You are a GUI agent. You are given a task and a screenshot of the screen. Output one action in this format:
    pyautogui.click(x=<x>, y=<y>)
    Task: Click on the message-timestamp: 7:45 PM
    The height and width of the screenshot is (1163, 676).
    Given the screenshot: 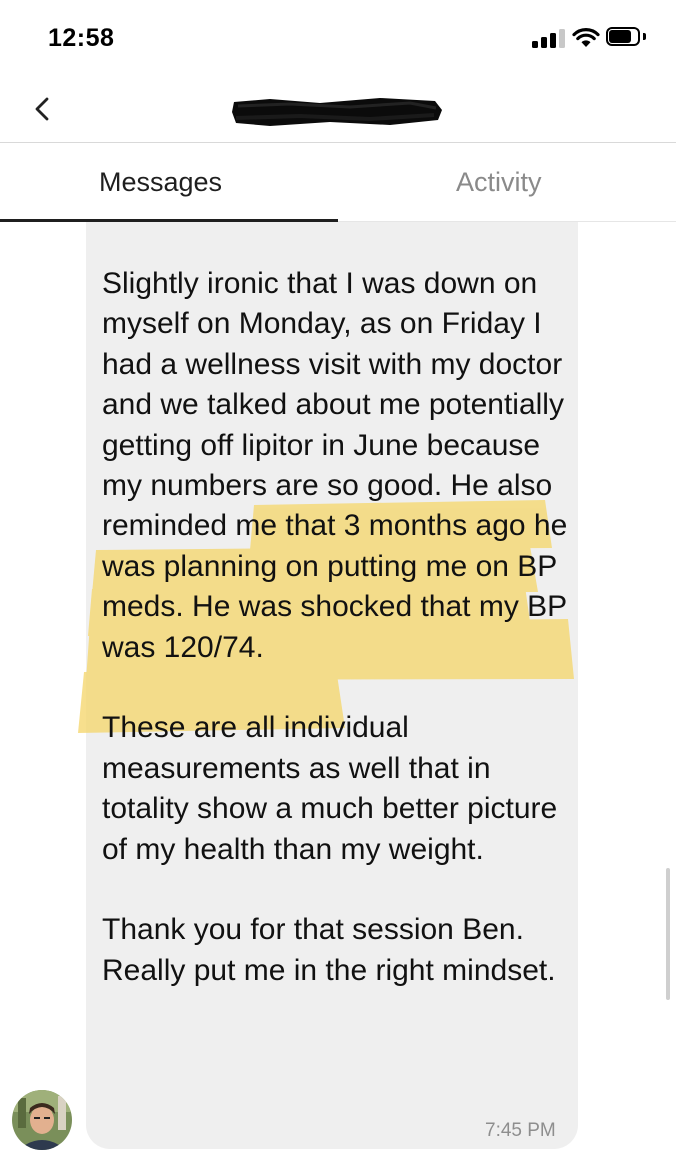 What is the action you would take?
    pyautogui.click(x=520, y=1130)
    